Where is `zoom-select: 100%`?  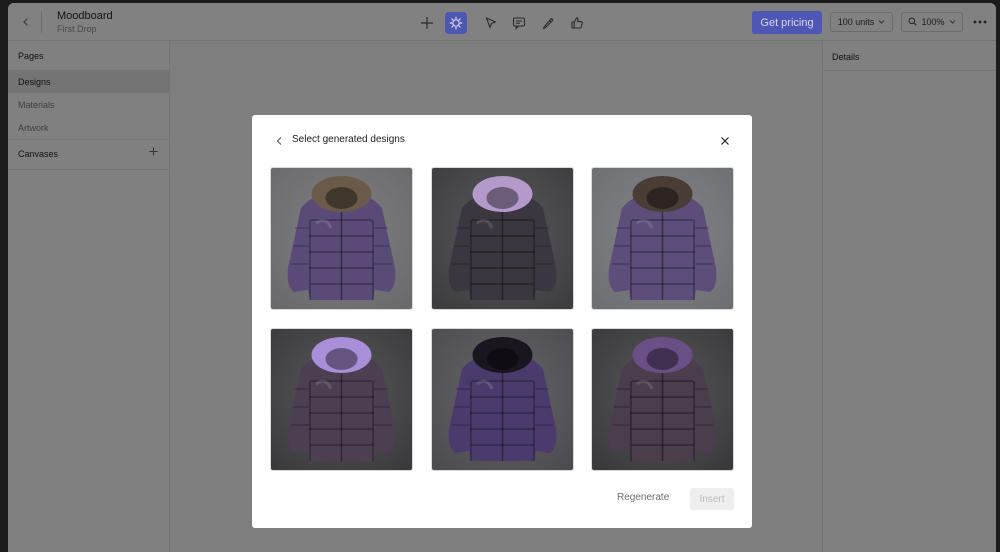 zoom-select: 100% is located at coordinates (932, 22).